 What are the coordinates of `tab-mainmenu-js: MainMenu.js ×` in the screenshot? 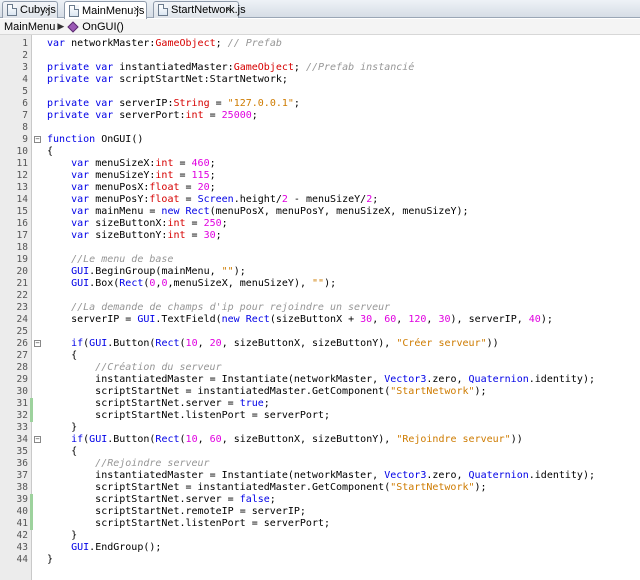 It's located at (105, 10).